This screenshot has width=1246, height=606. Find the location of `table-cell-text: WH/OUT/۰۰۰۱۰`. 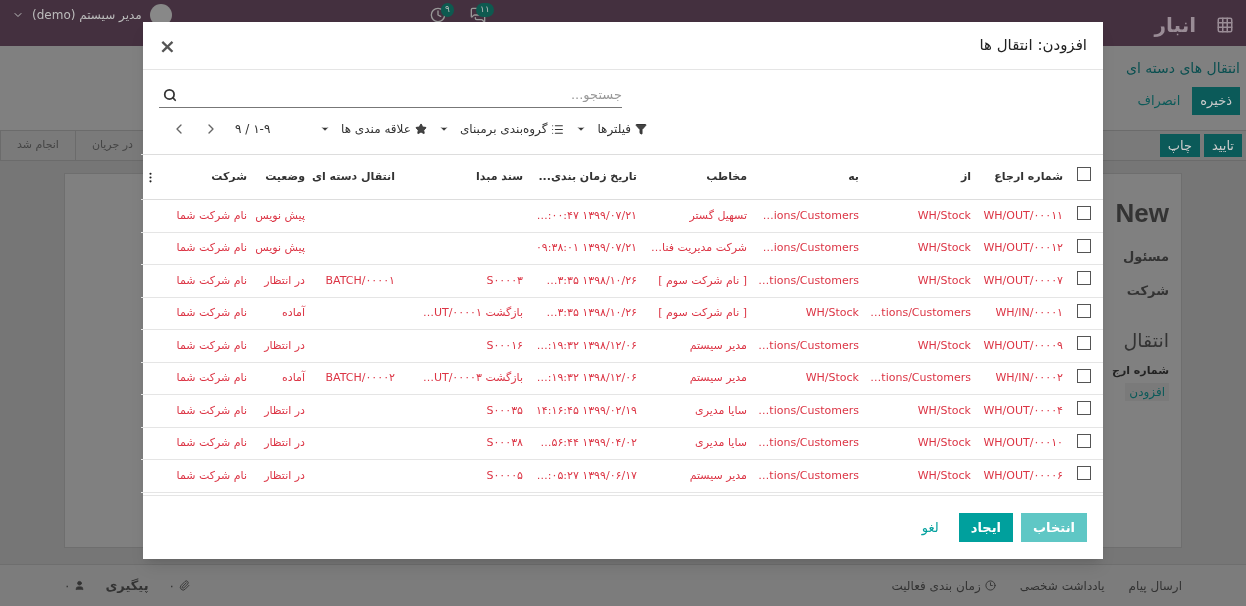

table-cell-text: WH/OUT/۰۰۰۱۰ is located at coordinates (1023, 443).